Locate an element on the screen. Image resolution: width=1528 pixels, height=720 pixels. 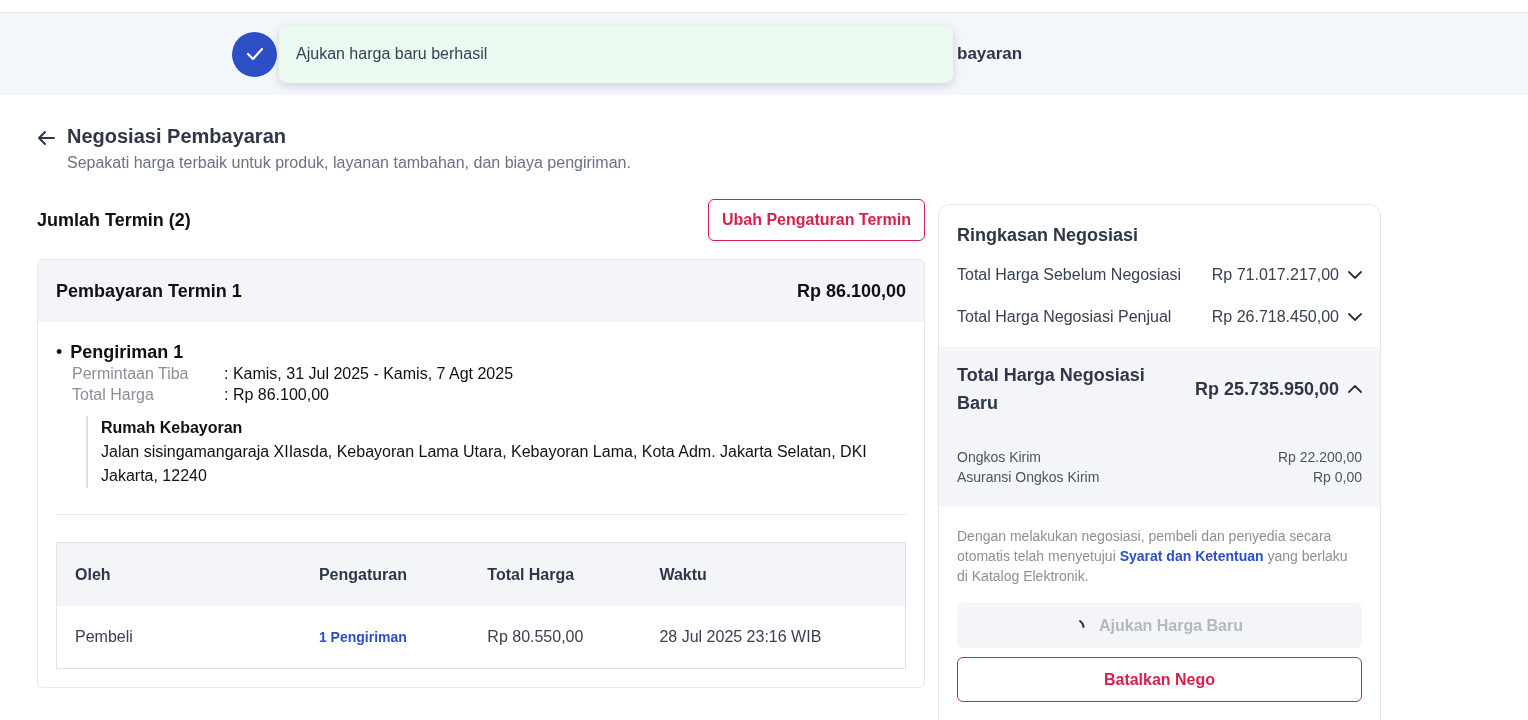
disclaimer-text: Dengan melakukan negosiasi, pembeli dan penyedia secara otomatis telah menyetujui Syarat dan Ketentuan yang berlaku di Katalog Elektronik. is located at coordinates (1152, 556).